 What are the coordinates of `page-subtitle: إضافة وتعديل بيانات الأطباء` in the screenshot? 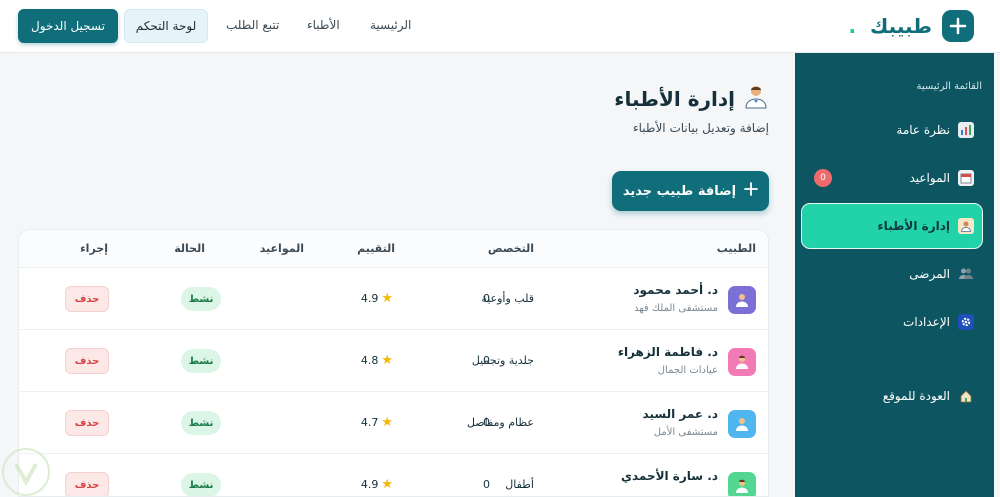 It's located at (700, 128).